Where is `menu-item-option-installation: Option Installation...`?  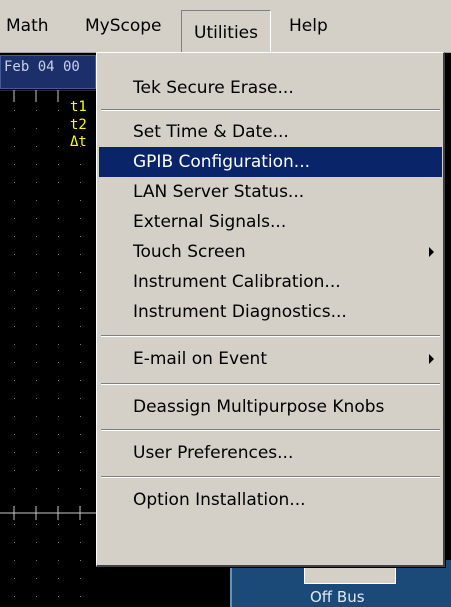 menu-item-option-installation: Option Installation... is located at coordinates (270, 500).